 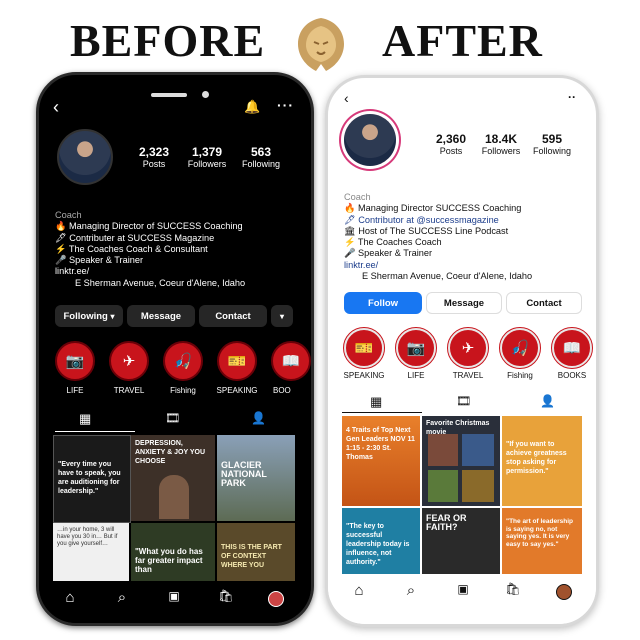 I want to click on post-caption: GLACIER NATIONAL PARK, so click(x=244, y=474).